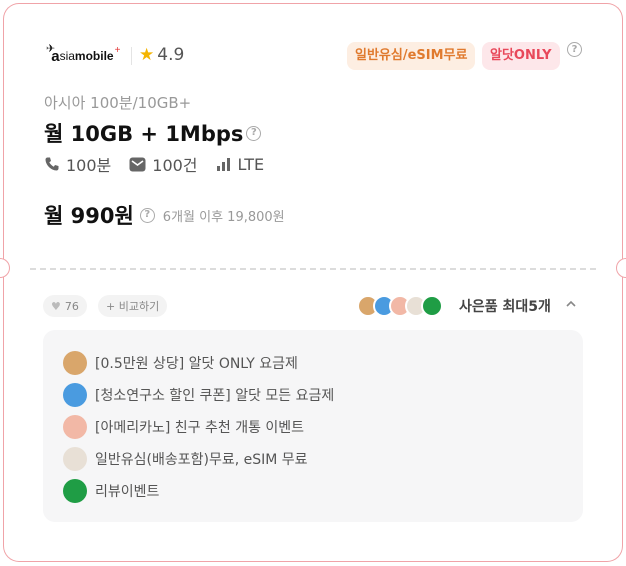 Image resolution: width=626 pixels, height=566 pixels. I want to click on help-icon: ?, so click(574, 49).